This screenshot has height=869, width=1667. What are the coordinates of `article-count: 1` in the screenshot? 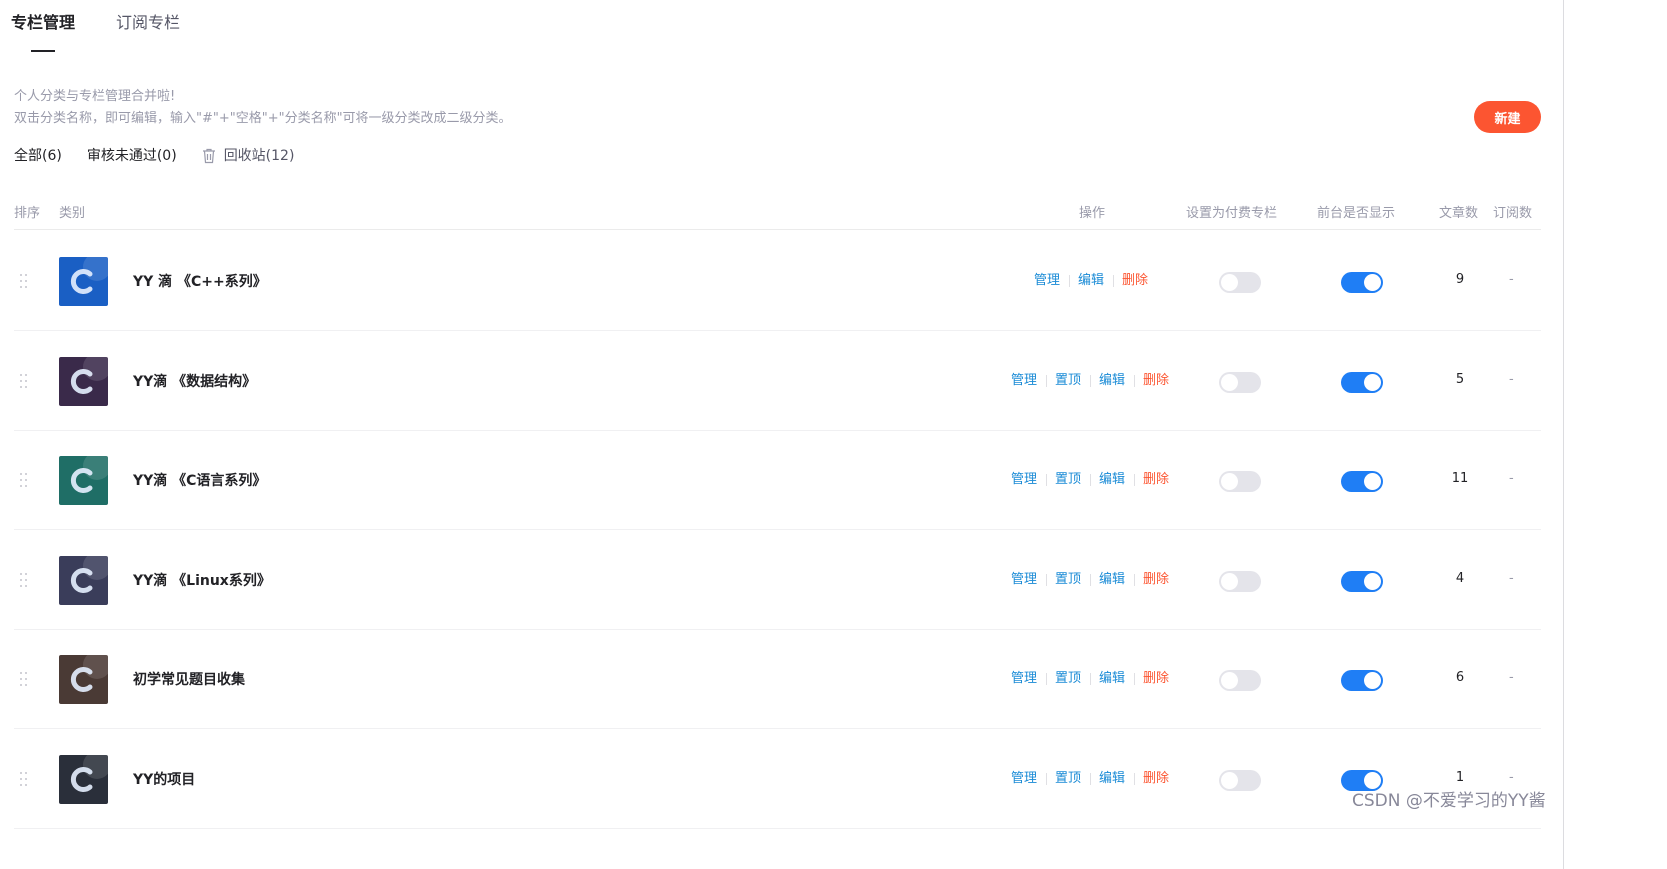 It's located at (1460, 777).